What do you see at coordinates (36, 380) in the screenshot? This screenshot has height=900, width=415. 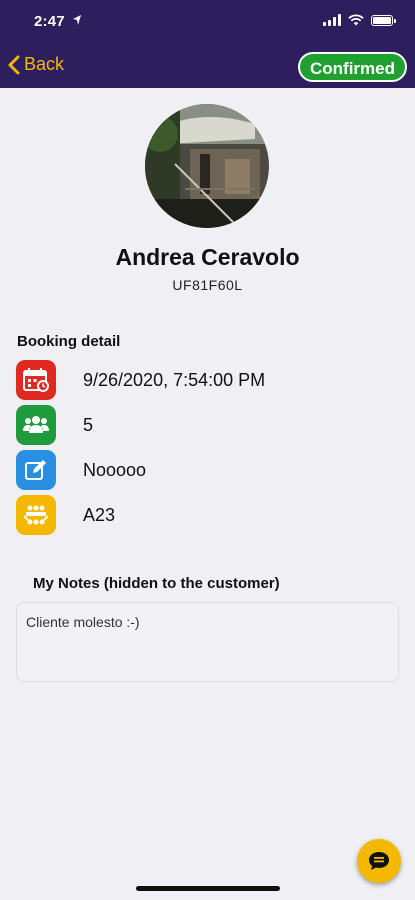 I see `calendar-icon` at bounding box center [36, 380].